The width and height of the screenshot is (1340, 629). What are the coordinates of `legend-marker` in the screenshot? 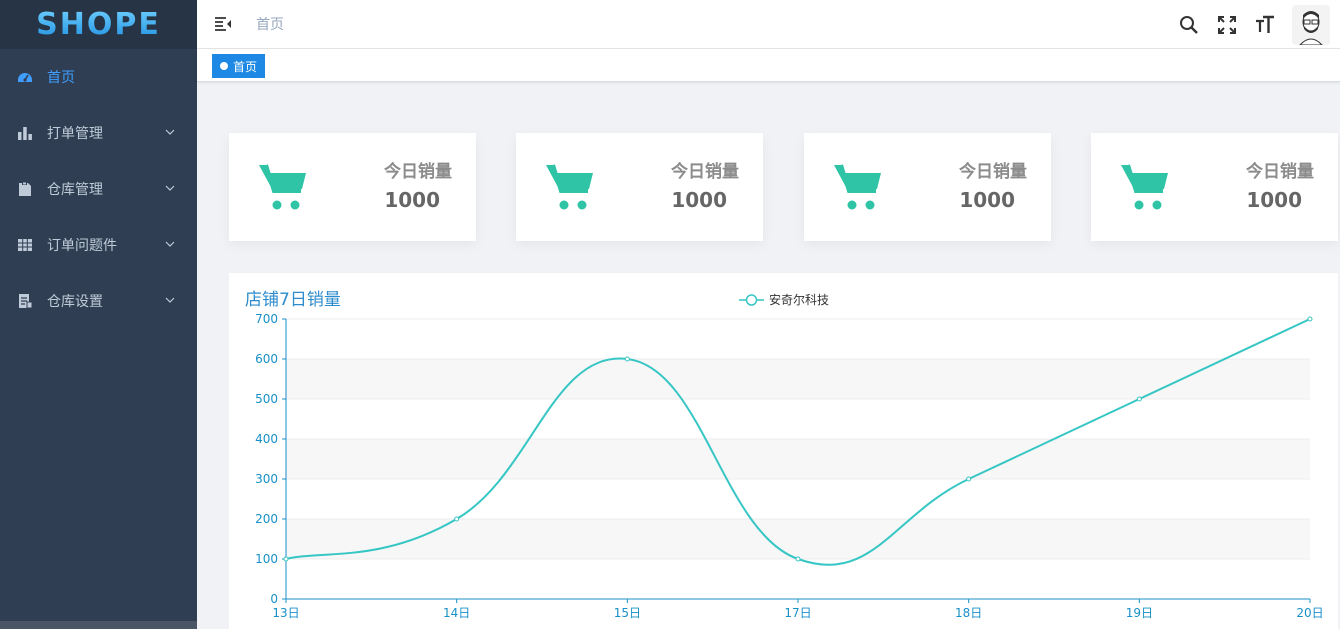 It's located at (751, 300).